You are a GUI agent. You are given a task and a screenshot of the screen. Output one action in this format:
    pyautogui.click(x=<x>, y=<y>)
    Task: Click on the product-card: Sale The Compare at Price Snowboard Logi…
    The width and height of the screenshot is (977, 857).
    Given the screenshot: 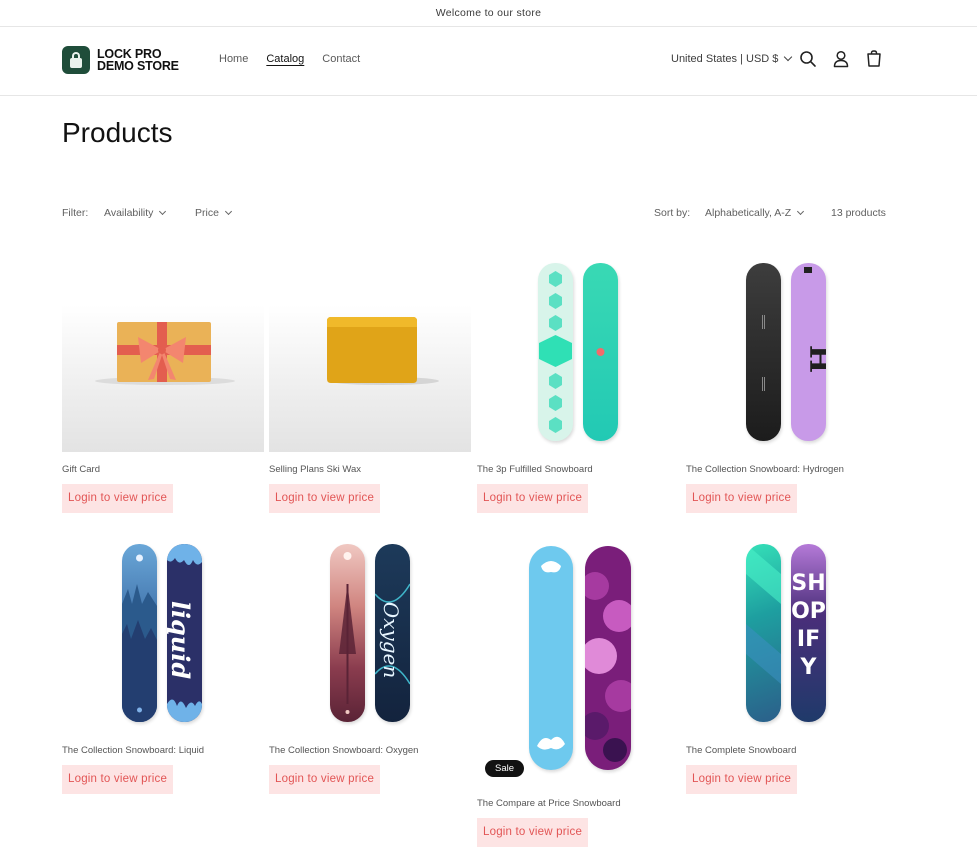 What is the action you would take?
    pyautogui.click(x=578, y=692)
    